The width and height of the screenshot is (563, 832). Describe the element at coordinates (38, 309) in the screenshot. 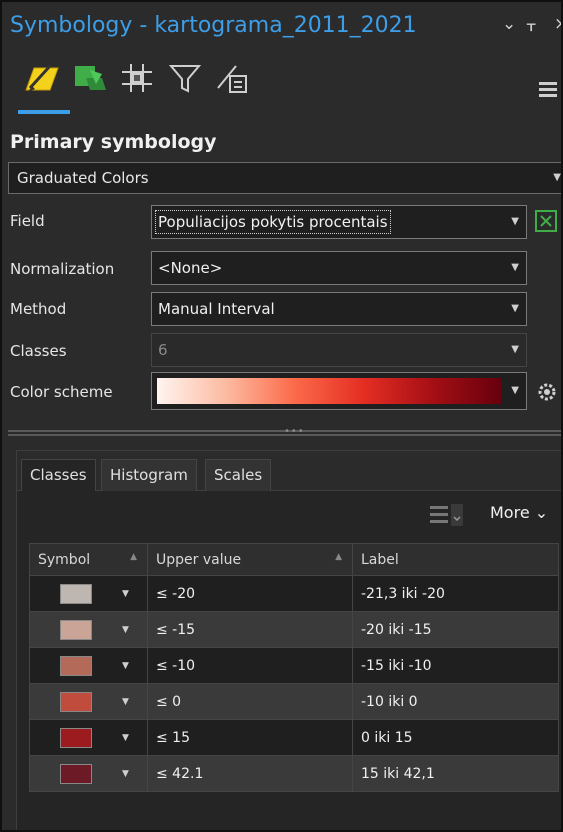

I see `method-label: Method` at that location.